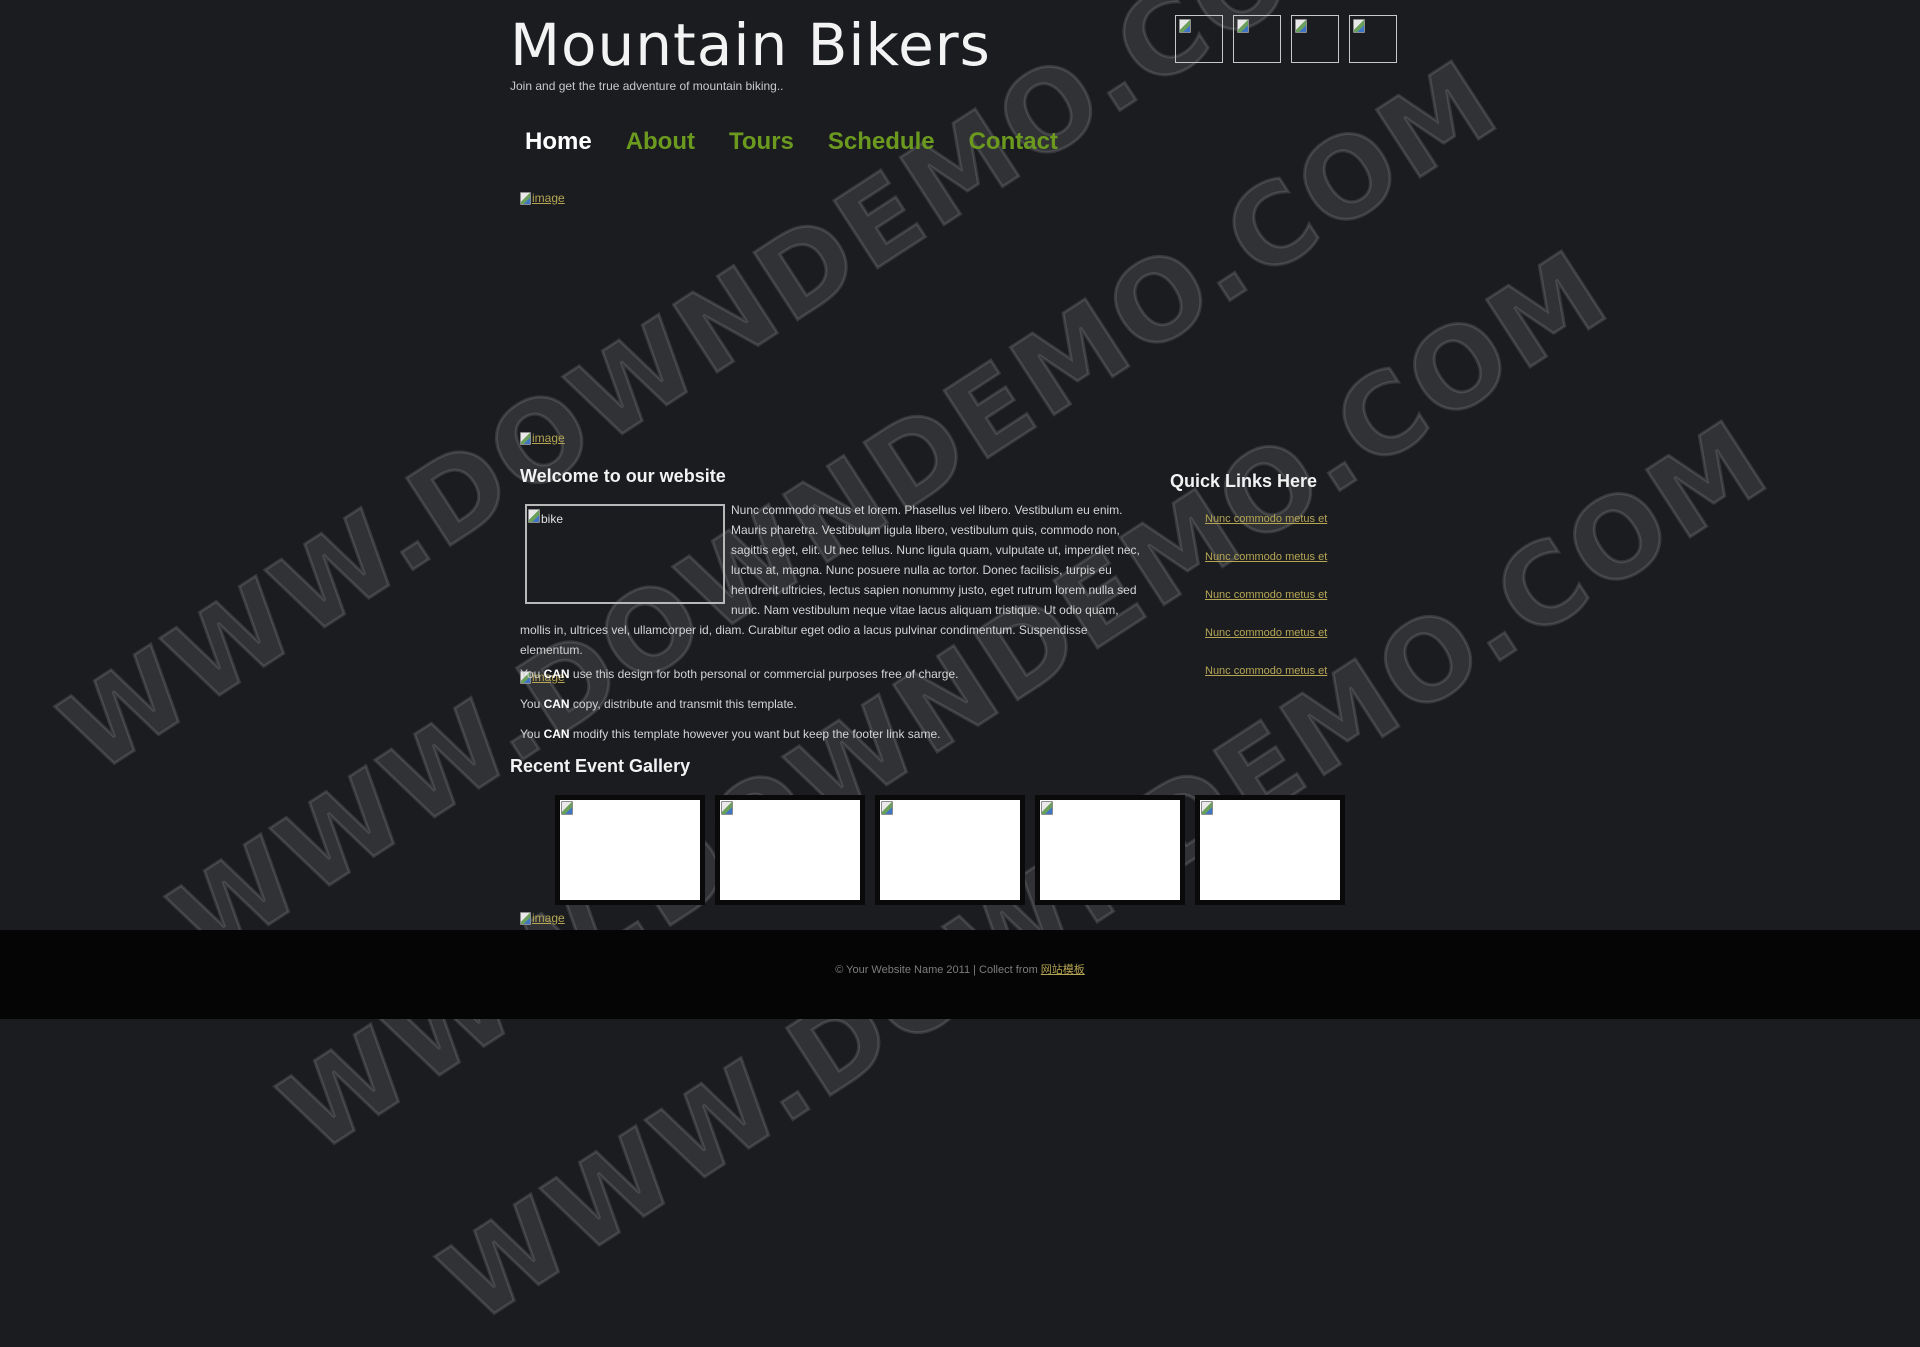 Image resolution: width=1920 pixels, height=1347 pixels. Describe the element at coordinates (750, 45) in the screenshot. I see `site-title: Mountain Bikers` at that location.